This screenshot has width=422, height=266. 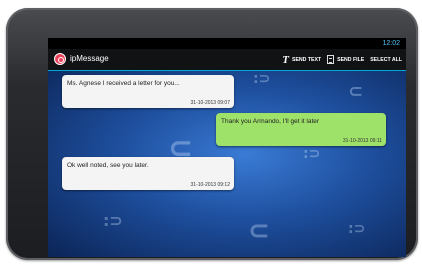 What do you see at coordinates (270, 121) in the screenshot?
I see `message-text: Thank you Armando, I'll get it later` at bounding box center [270, 121].